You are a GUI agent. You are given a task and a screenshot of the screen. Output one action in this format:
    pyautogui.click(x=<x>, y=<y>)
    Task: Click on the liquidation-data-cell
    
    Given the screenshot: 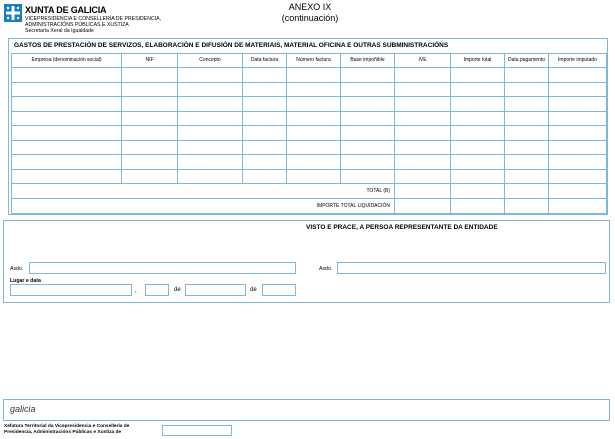 What is the action you would take?
    pyautogui.click(x=526, y=206)
    